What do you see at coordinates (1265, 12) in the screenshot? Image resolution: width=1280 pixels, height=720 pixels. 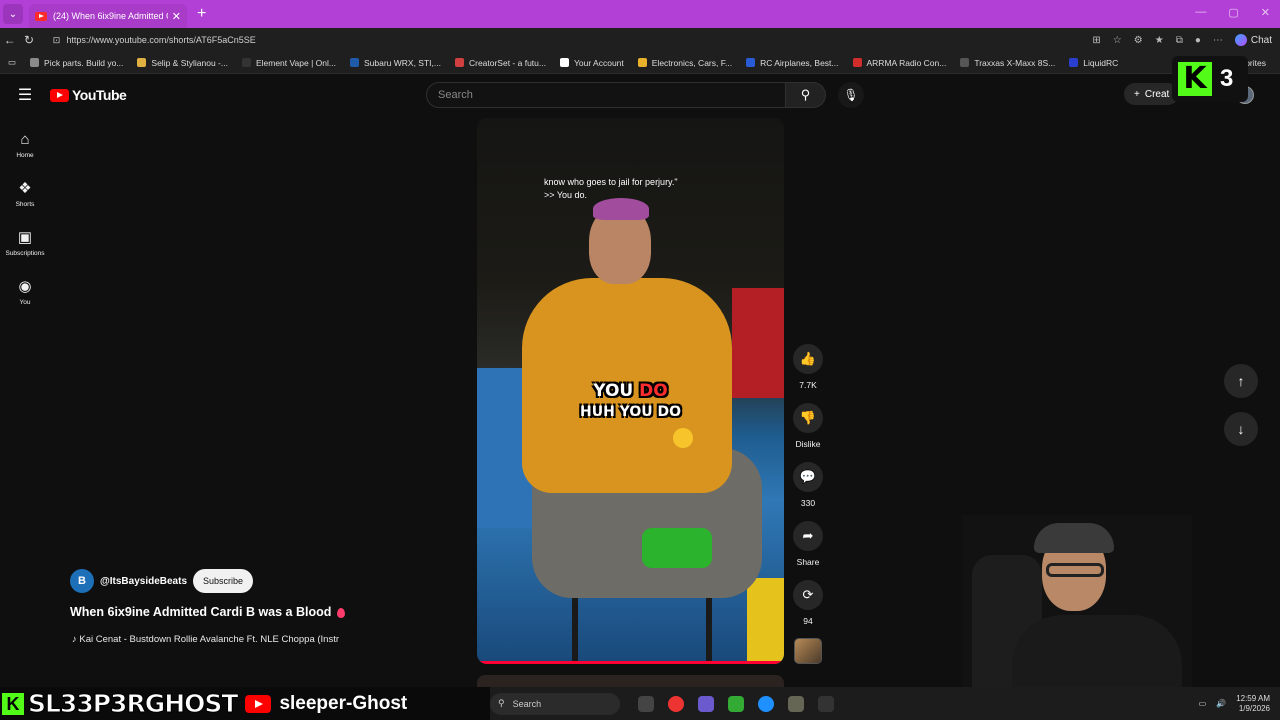 I see `close-window-icon: ✕` at bounding box center [1265, 12].